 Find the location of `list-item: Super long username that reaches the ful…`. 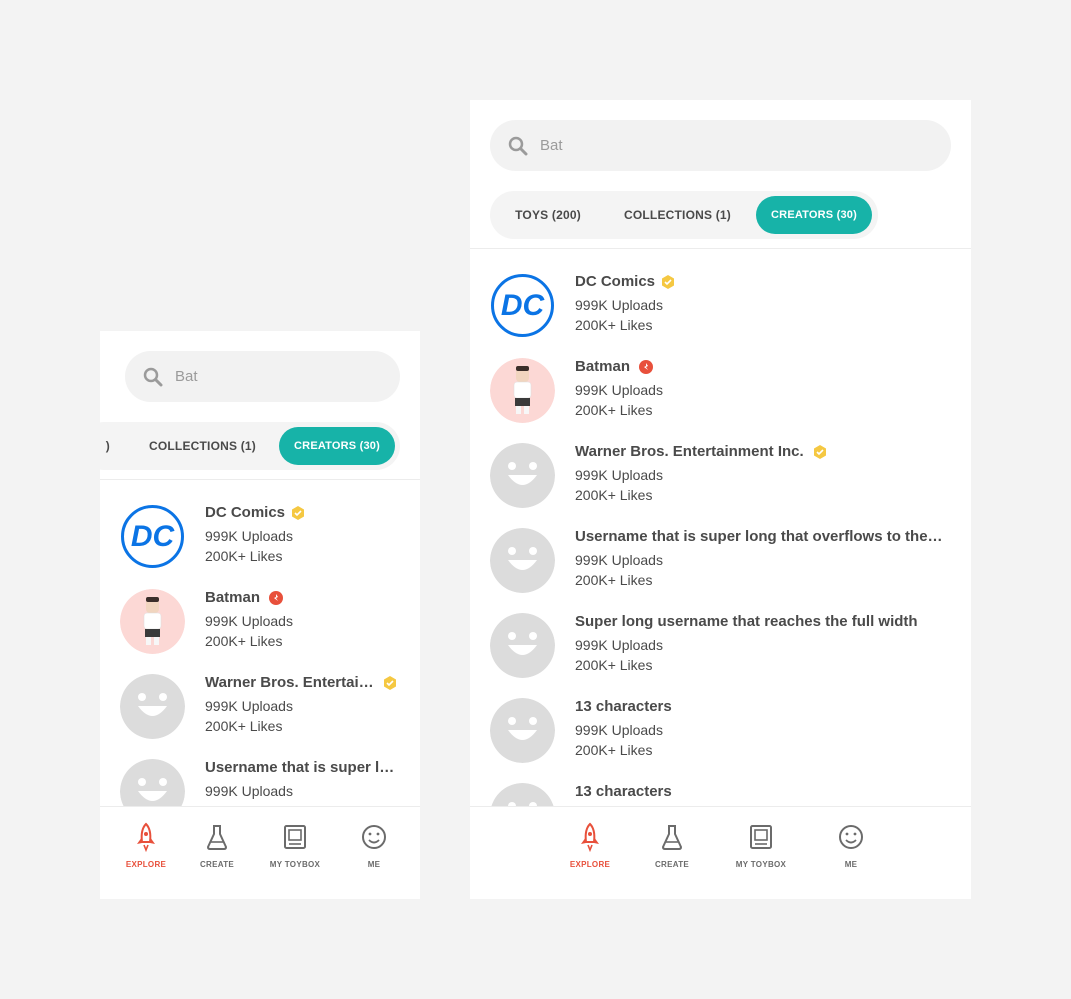

list-item: Super long username that reaches the ful… is located at coordinates (720, 655).